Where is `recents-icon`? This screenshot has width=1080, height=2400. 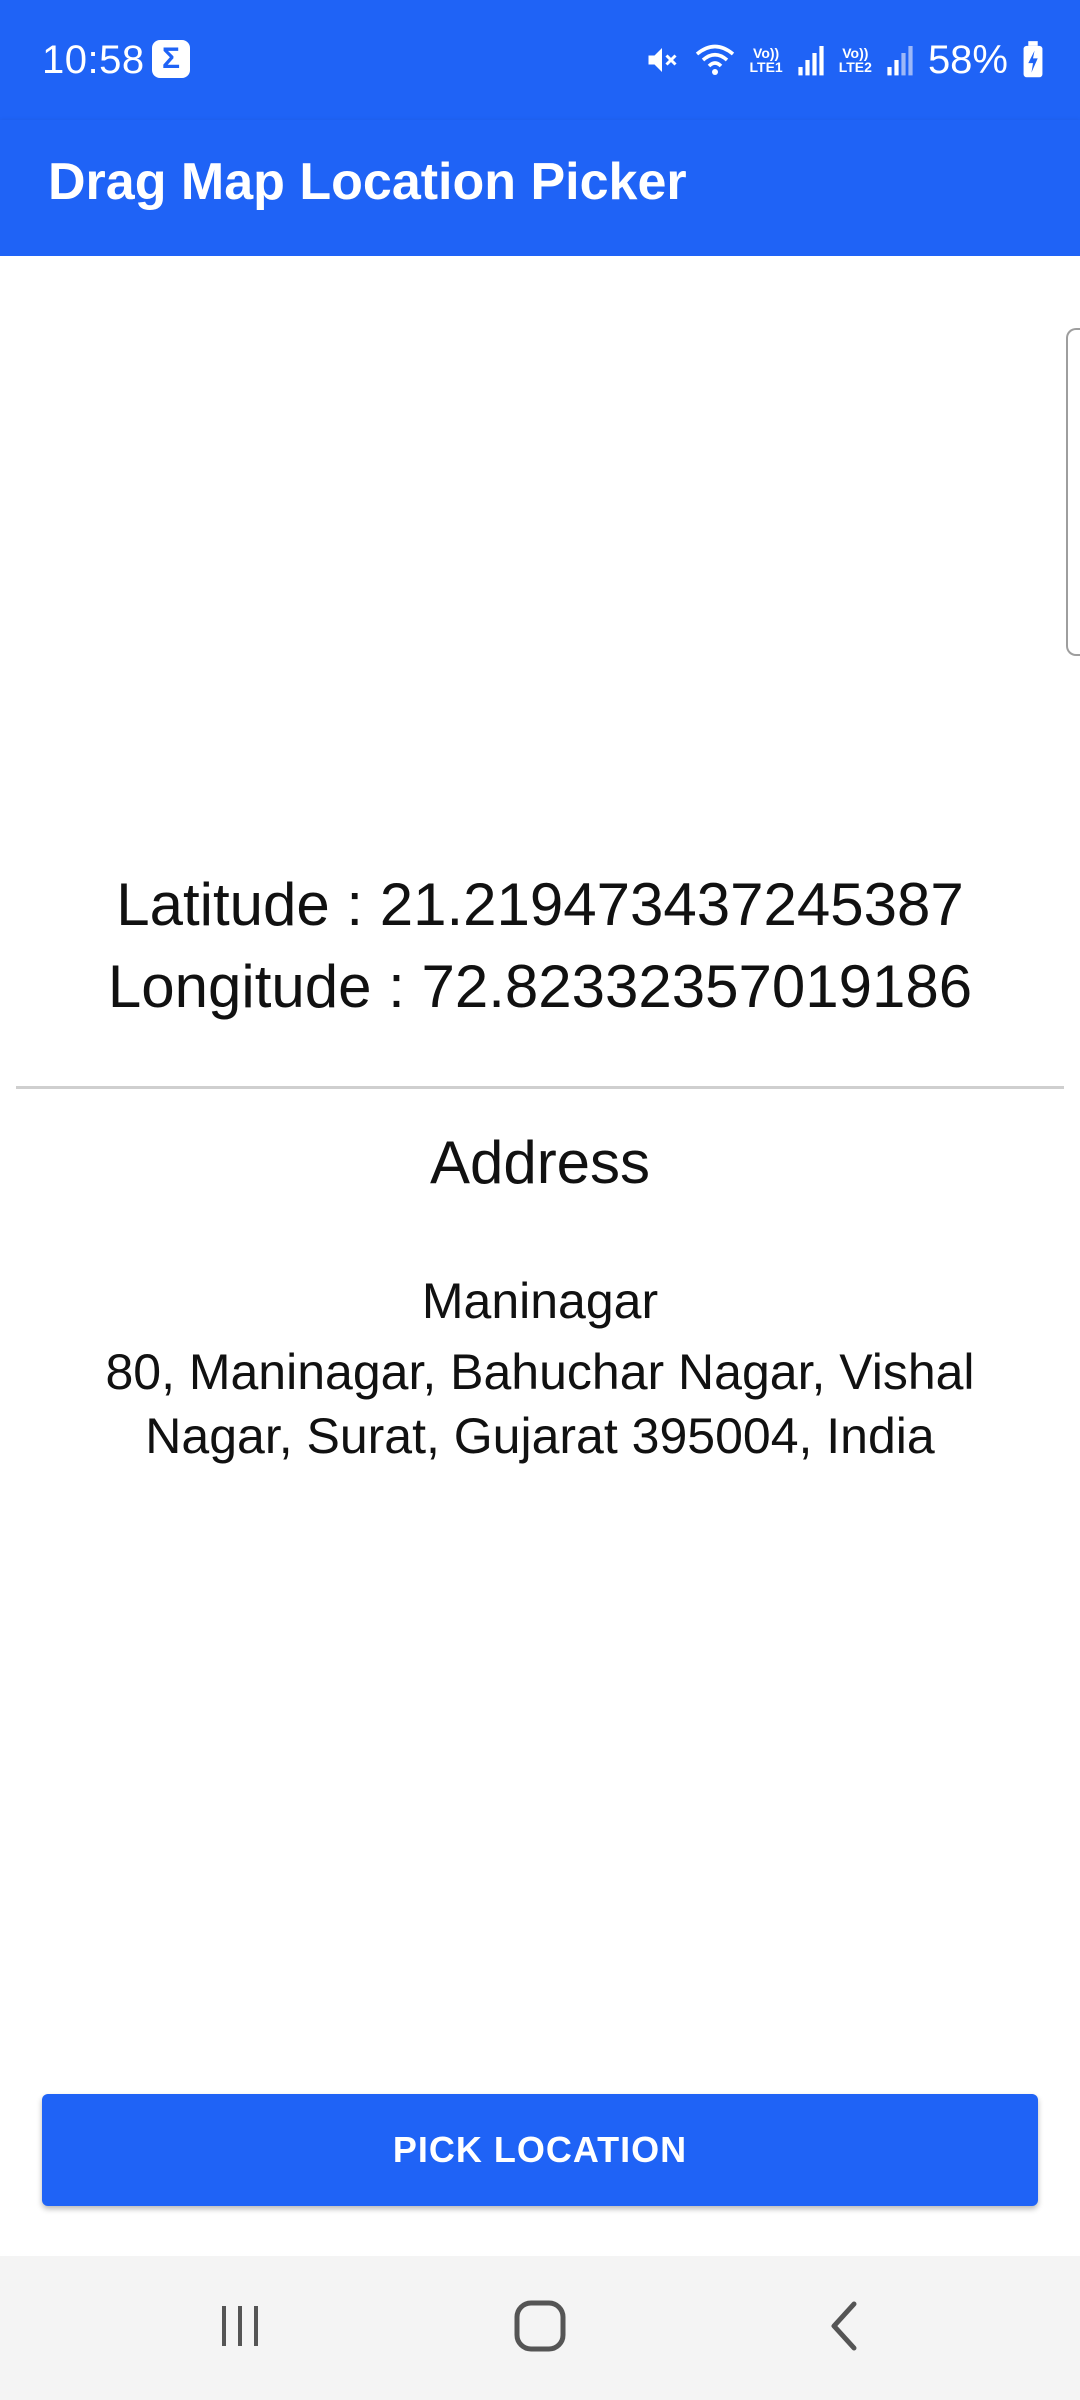
recents-icon is located at coordinates (240, 2328).